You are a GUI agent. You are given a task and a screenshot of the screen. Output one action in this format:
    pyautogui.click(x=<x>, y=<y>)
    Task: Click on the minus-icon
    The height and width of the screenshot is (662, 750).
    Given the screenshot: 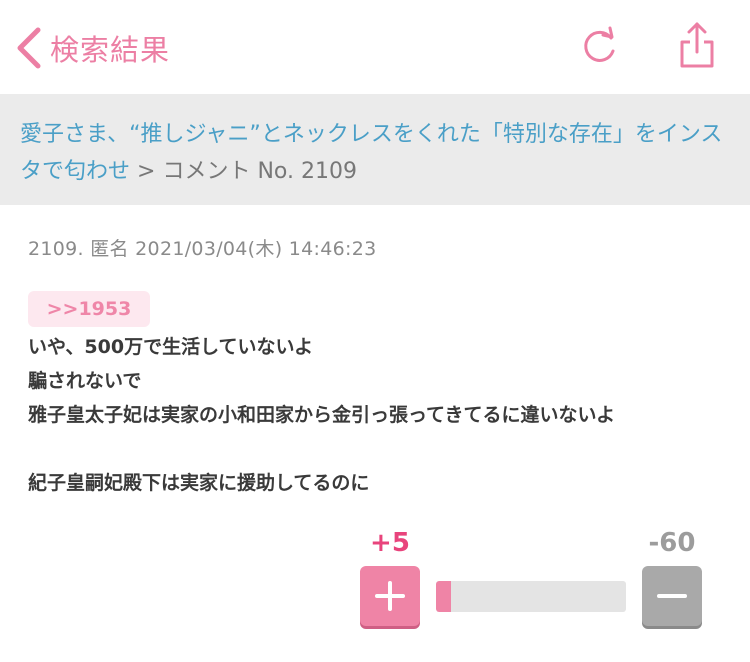 What is the action you would take?
    pyautogui.click(x=672, y=596)
    